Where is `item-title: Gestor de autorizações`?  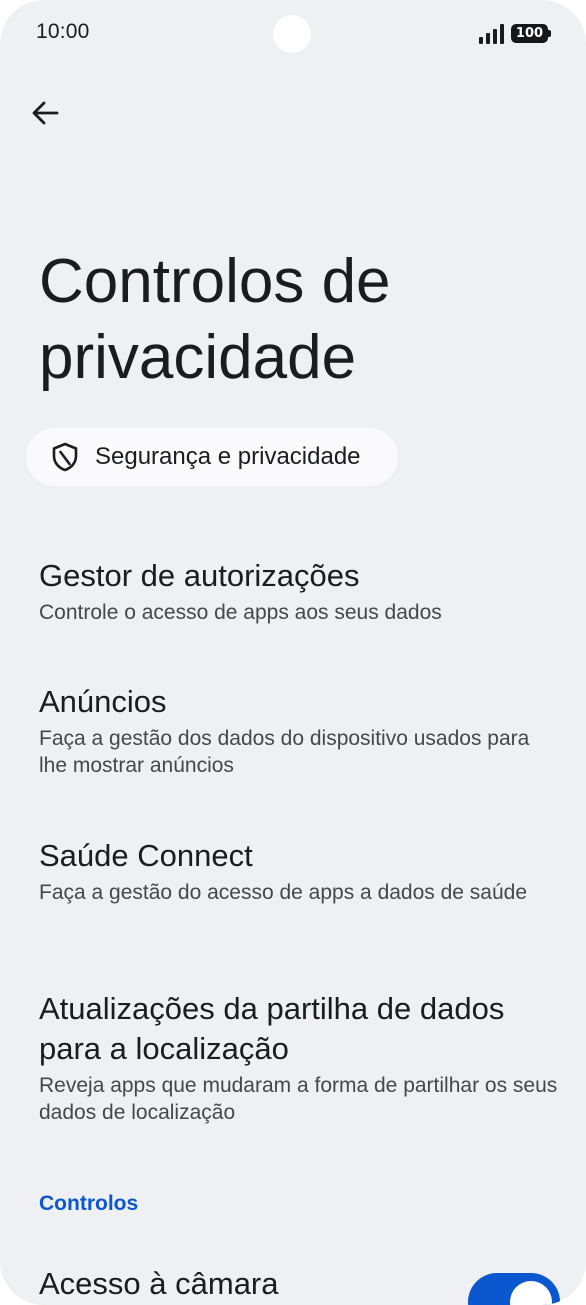 item-title: Gestor de autorizações is located at coordinates (199, 575).